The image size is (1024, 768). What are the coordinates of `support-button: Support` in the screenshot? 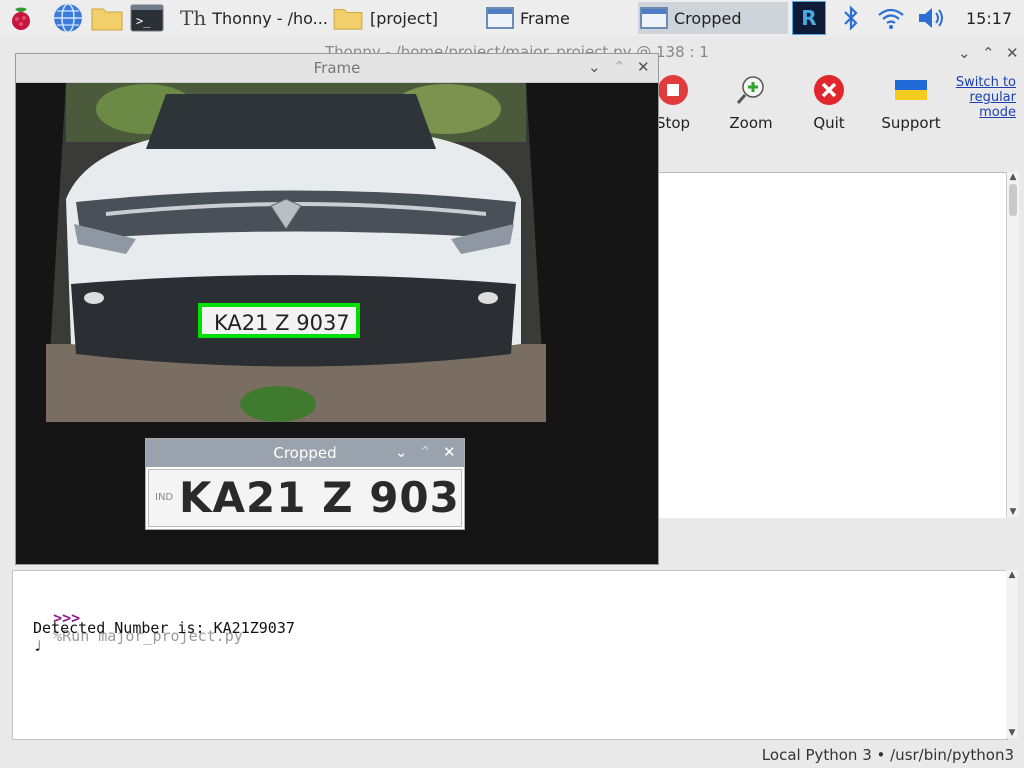 It's located at (911, 103).